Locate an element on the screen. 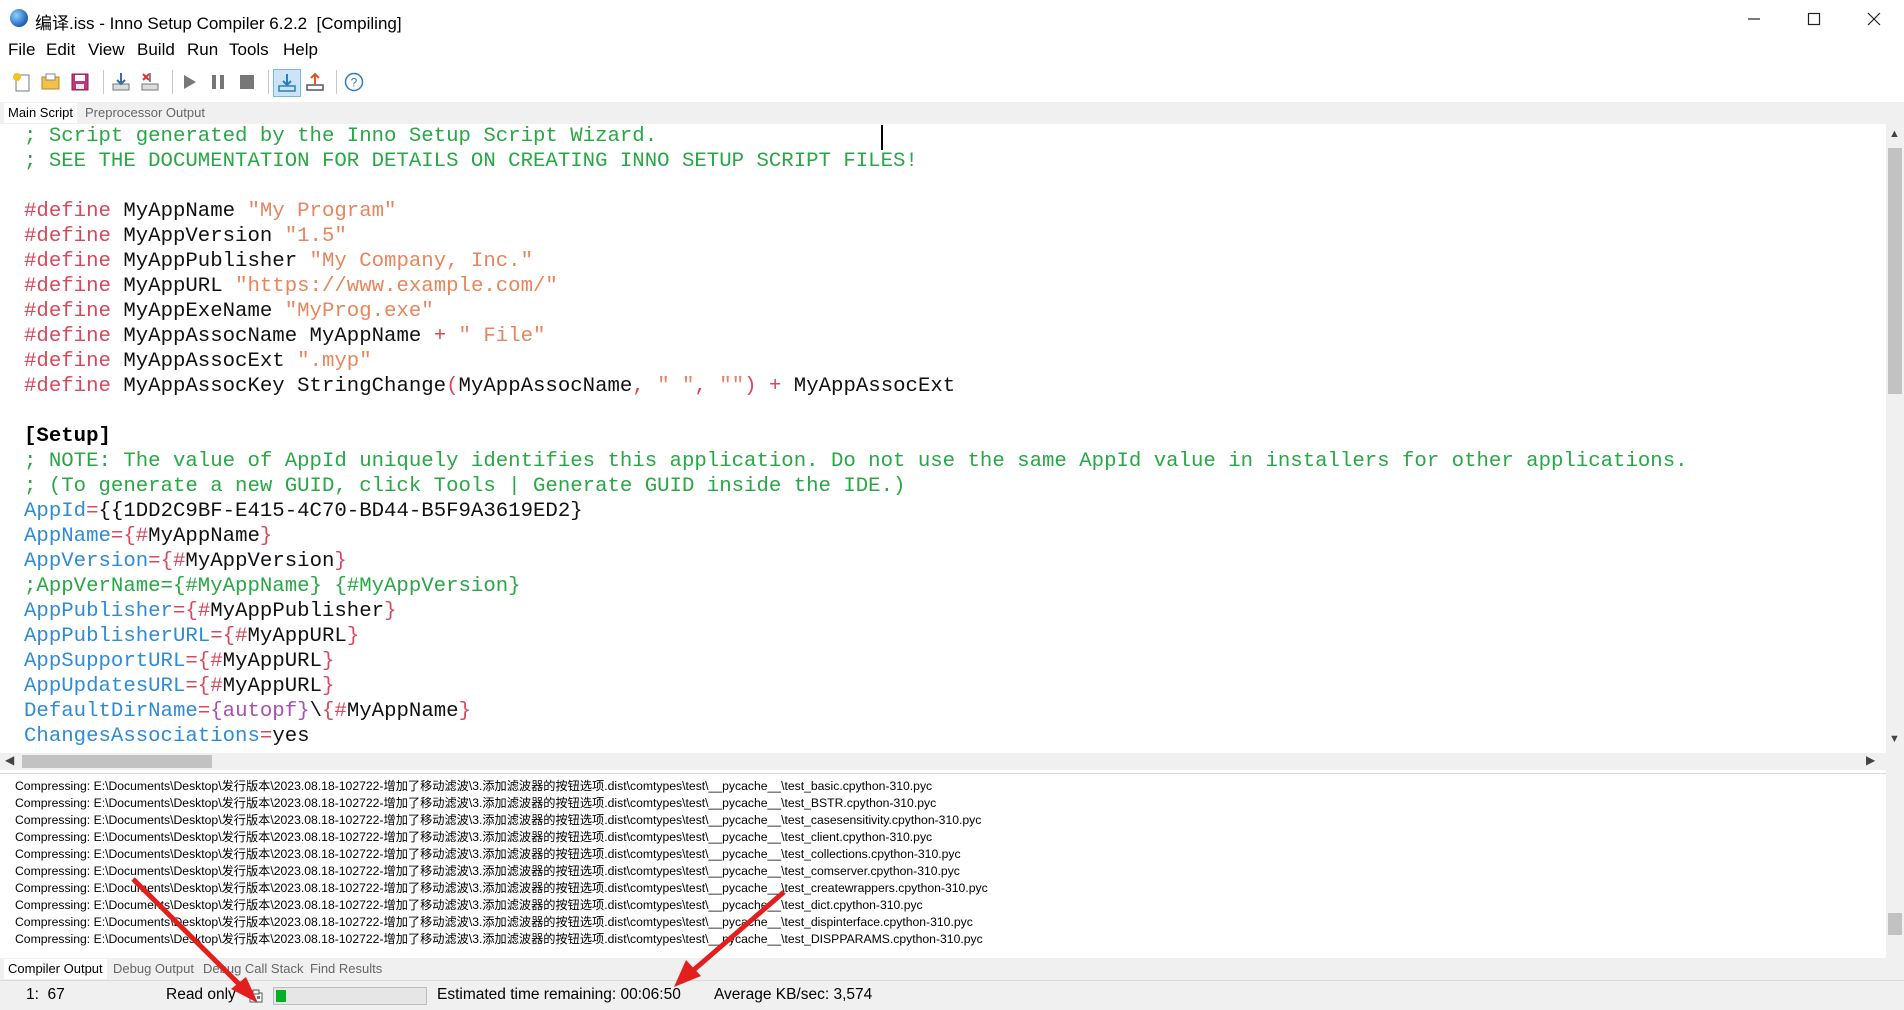 The width and height of the screenshot is (1904, 1010). editor-horizontal-scrollbar is located at coordinates (943, 761).